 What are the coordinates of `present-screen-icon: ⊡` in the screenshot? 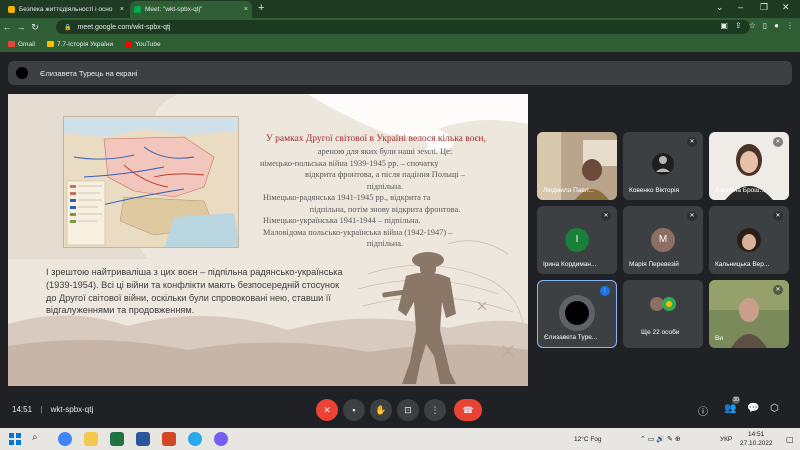 It's located at (408, 410).